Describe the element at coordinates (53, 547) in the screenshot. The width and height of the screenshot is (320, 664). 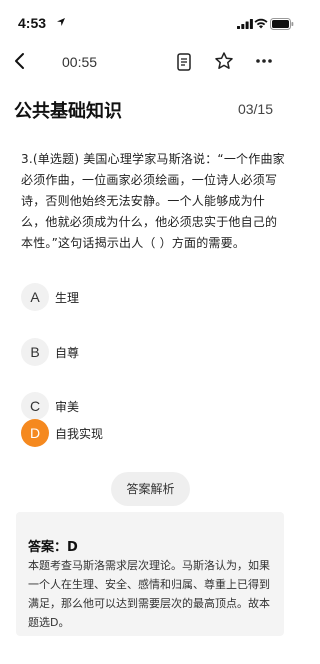
I see `answer-label: 答案：D` at that location.